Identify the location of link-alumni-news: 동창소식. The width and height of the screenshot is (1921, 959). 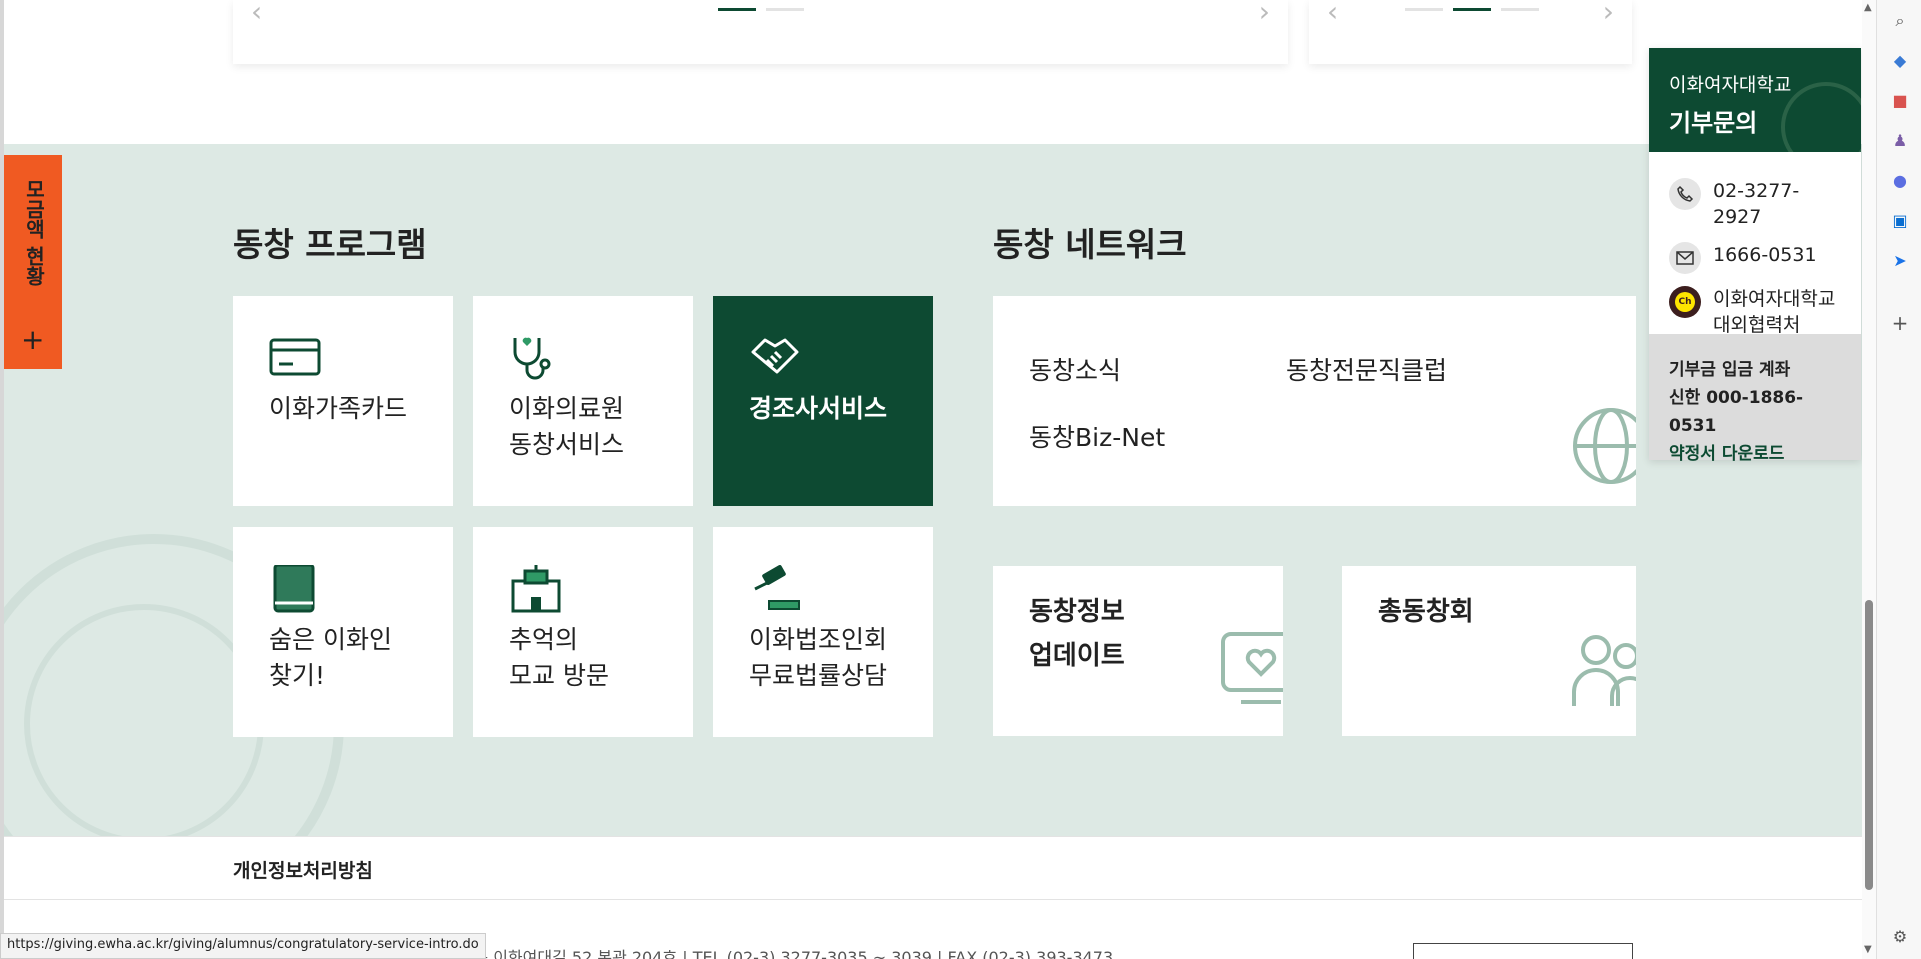
(1075, 369).